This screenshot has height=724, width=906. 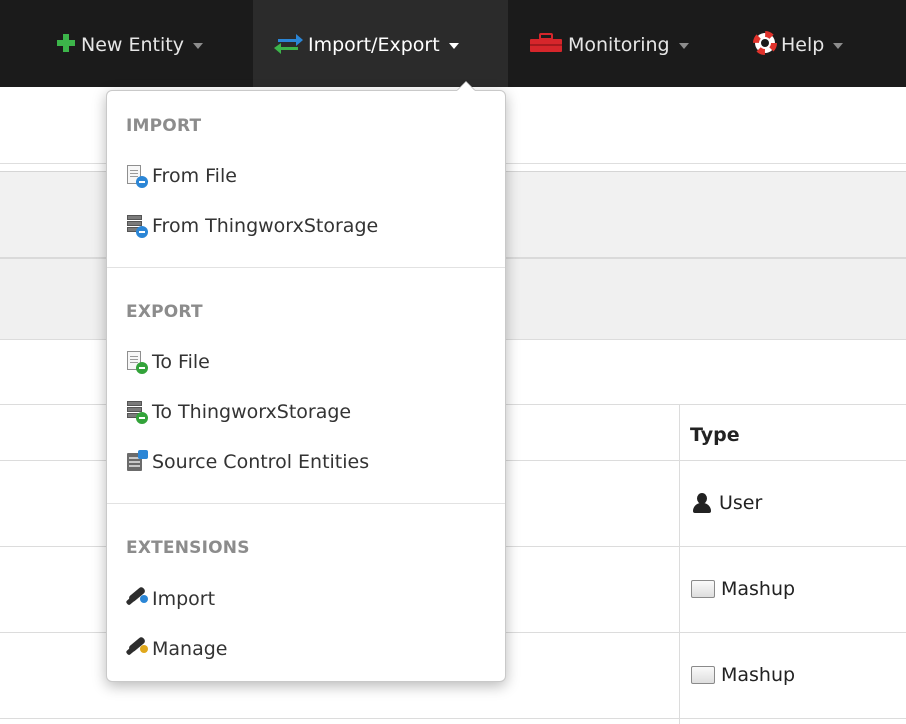 I want to click on menu-item-label: Import, so click(x=184, y=599).